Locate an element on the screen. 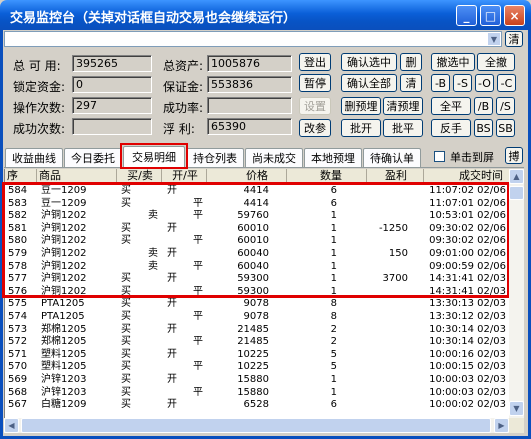 The width and height of the screenshot is (531, 439). delete-preorder-button: 删预埋 is located at coordinates (361, 106).